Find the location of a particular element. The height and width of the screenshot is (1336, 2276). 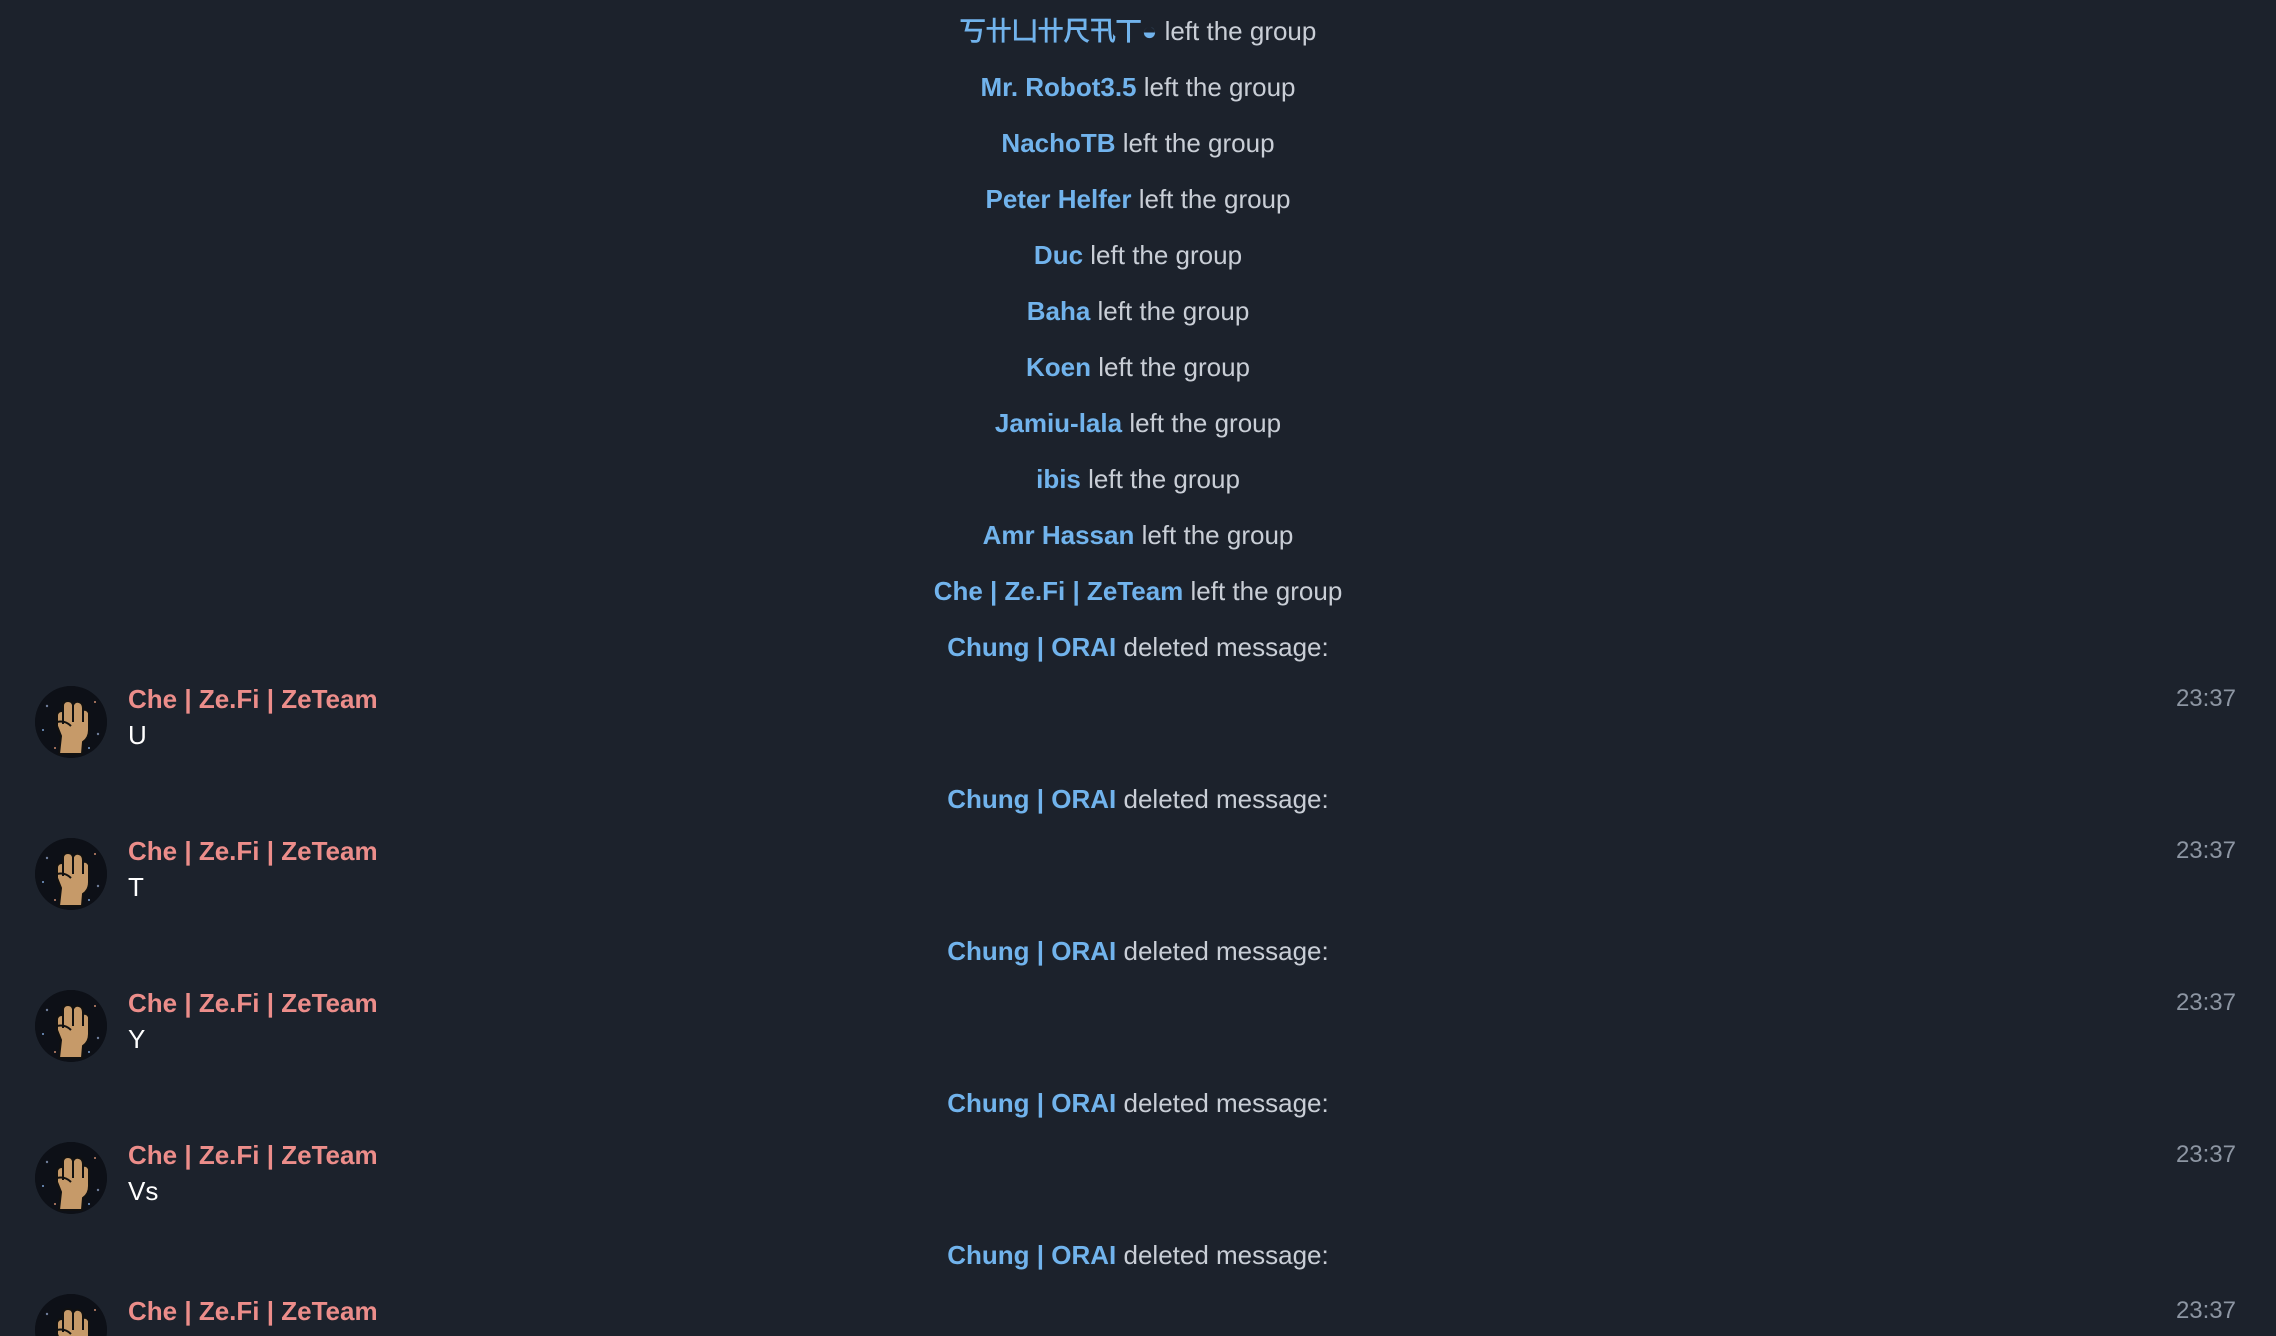

service-message: Duc left the group is located at coordinates (1138, 255).